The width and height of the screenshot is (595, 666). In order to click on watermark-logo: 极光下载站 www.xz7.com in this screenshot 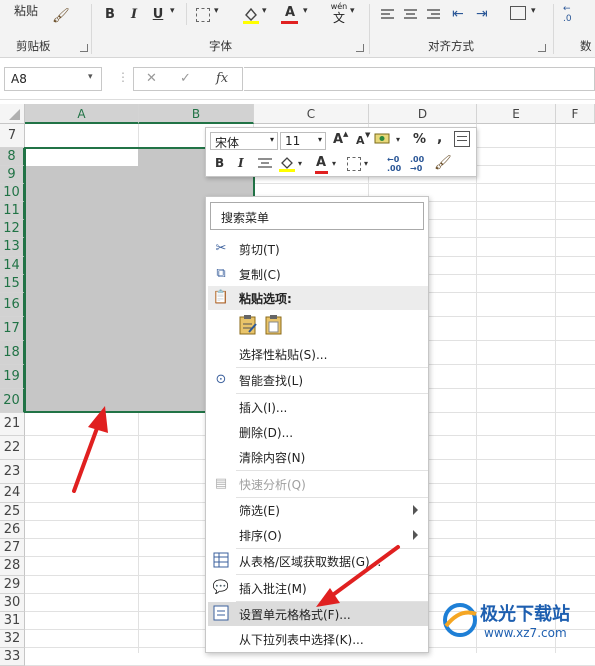, I will do `click(517, 624)`.